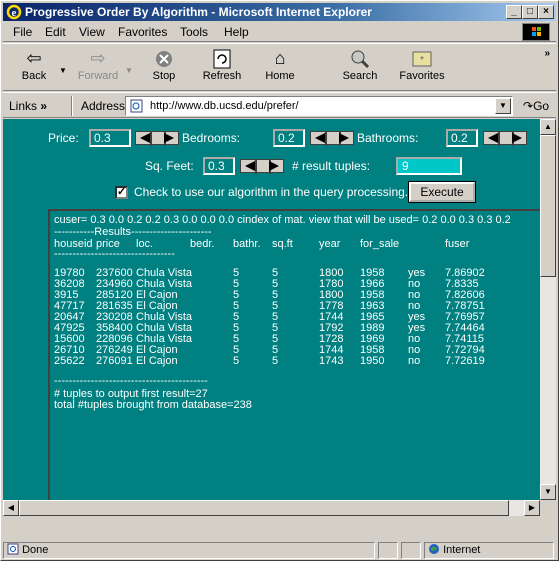 The width and height of the screenshot is (559, 561). What do you see at coordinates (219, 166) in the screenshot?
I see `sqfeet-input: 0.3` at bounding box center [219, 166].